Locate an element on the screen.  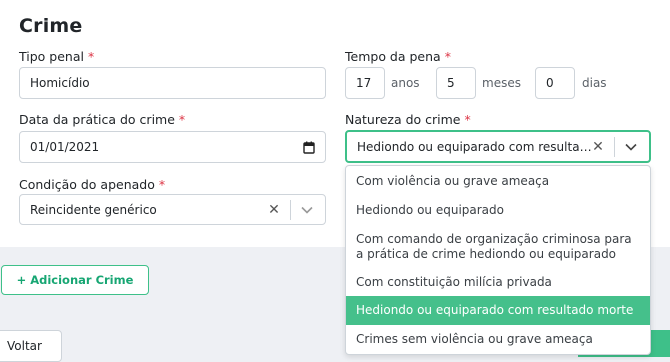
dropdown-option: Crimes sem violência ou grave ameaça is located at coordinates (498, 339).